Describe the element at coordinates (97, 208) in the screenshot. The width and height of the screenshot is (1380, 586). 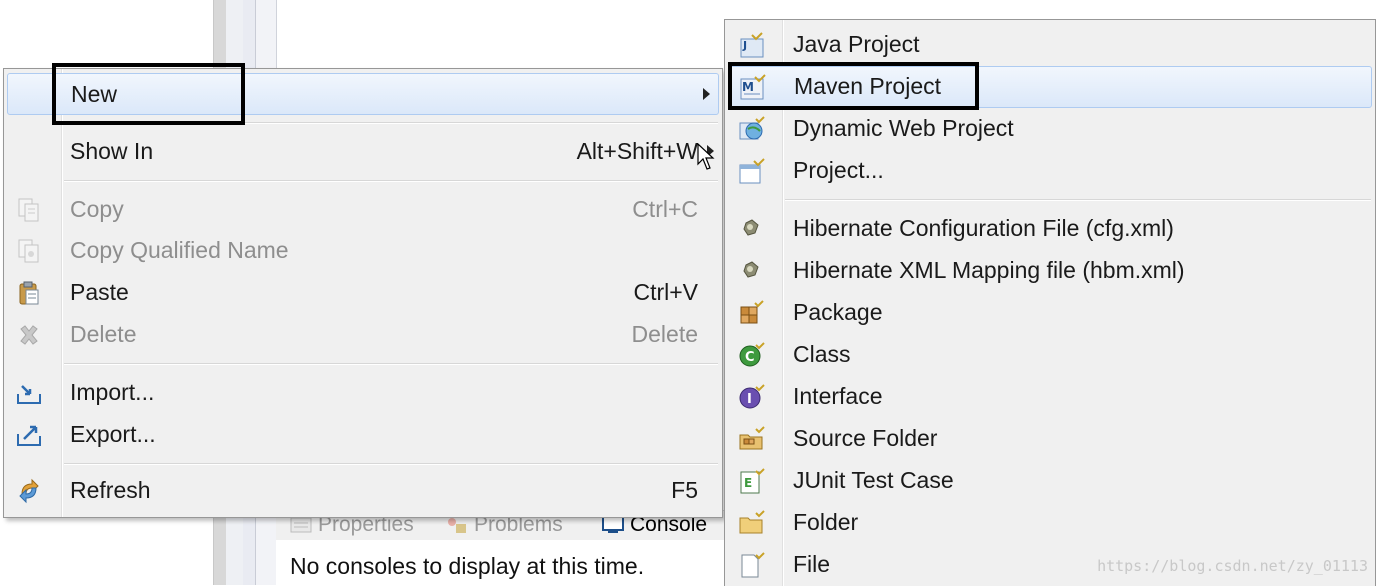
I see `menu-item-label: Copy` at that location.